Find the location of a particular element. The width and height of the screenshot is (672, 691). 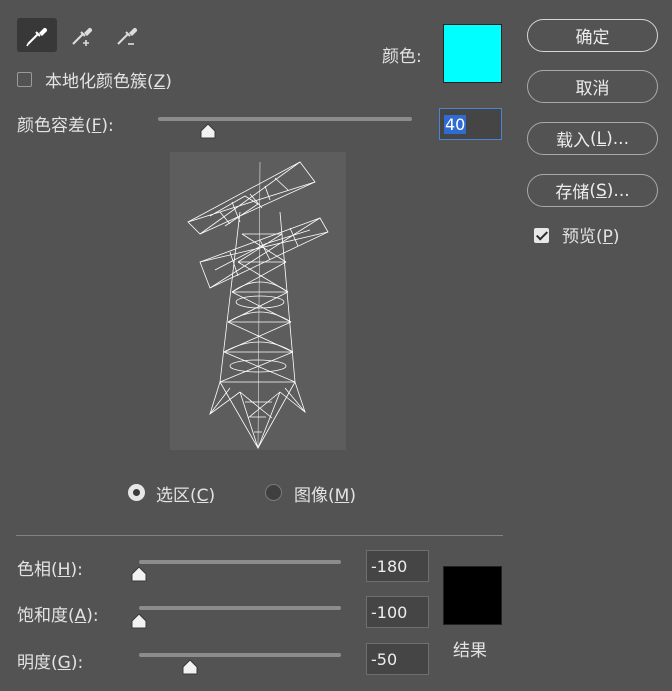

hue-label: 色相(H): is located at coordinates (50, 570).